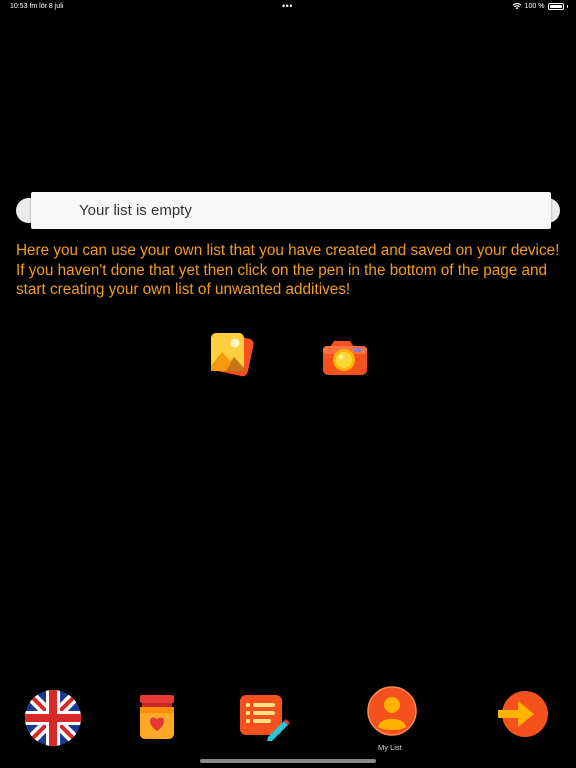 The width and height of the screenshot is (576, 768). What do you see at coordinates (135, 210) in the screenshot?
I see `empty-list-text: Your list is empty` at bounding box center [135, 210].